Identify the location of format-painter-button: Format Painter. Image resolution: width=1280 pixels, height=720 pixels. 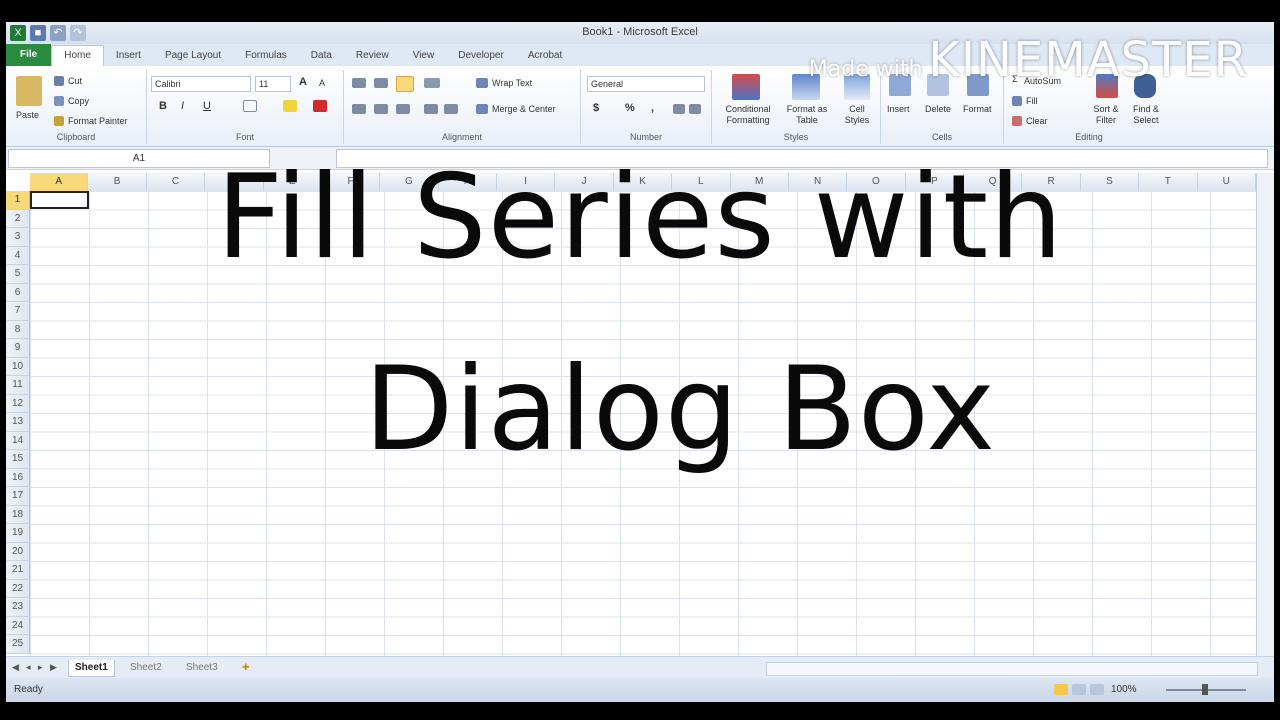
(98, 121).